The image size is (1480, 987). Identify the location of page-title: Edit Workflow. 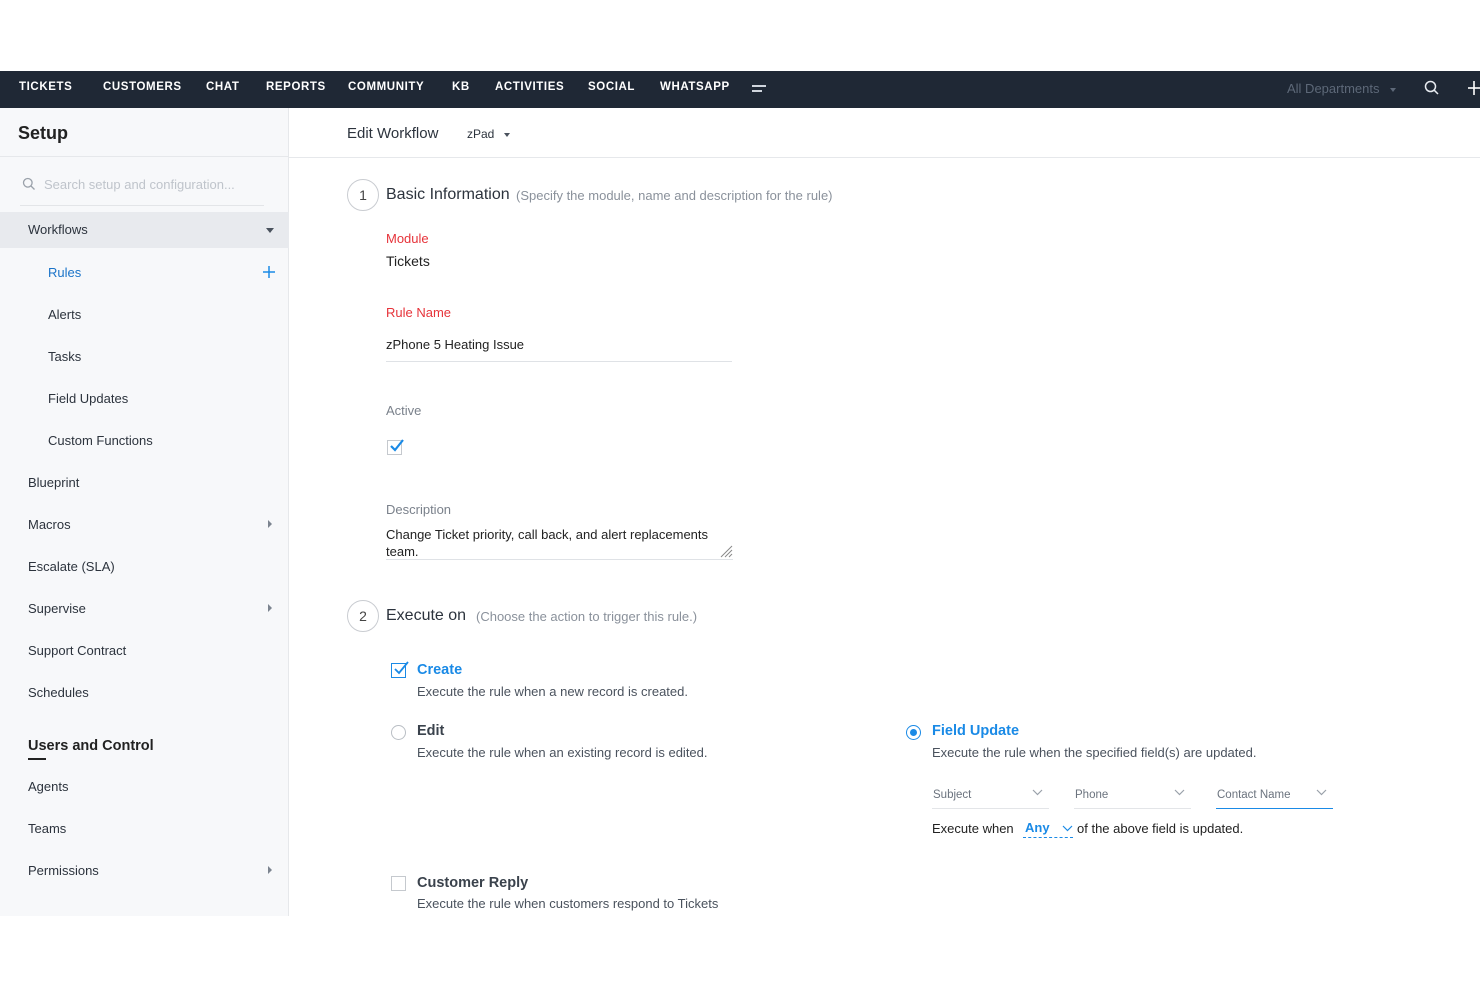
(393, 133).